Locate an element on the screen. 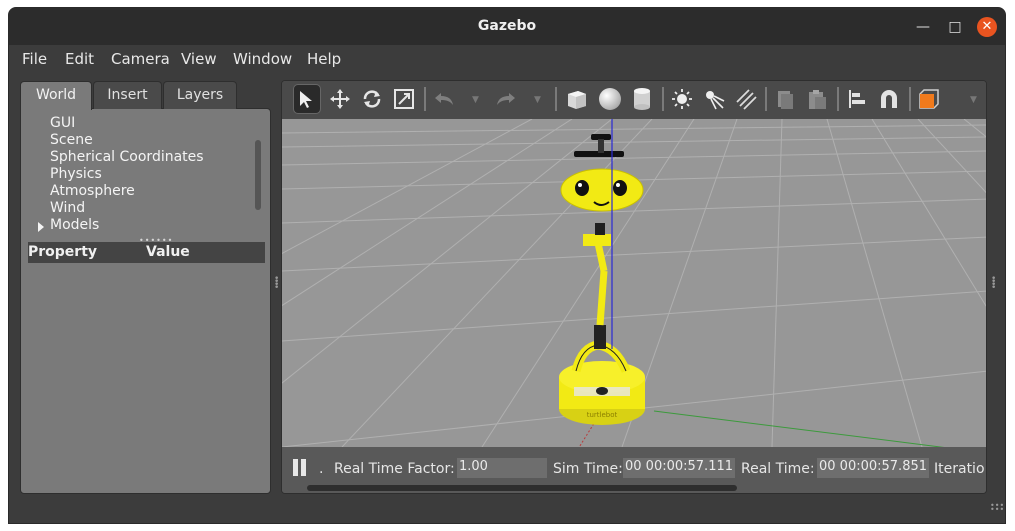 Image resolution: width=1015 pixels, height=531 pixels. menu-window: Window is located at coordinates (262, 59).